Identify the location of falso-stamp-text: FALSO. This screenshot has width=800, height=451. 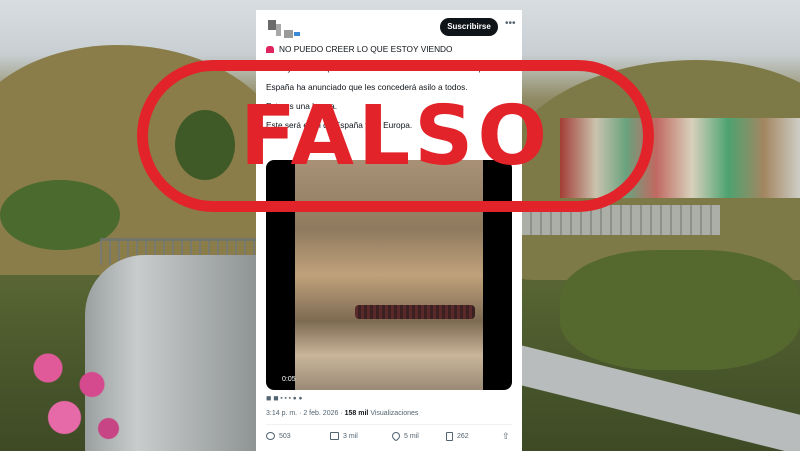
(395, 136).